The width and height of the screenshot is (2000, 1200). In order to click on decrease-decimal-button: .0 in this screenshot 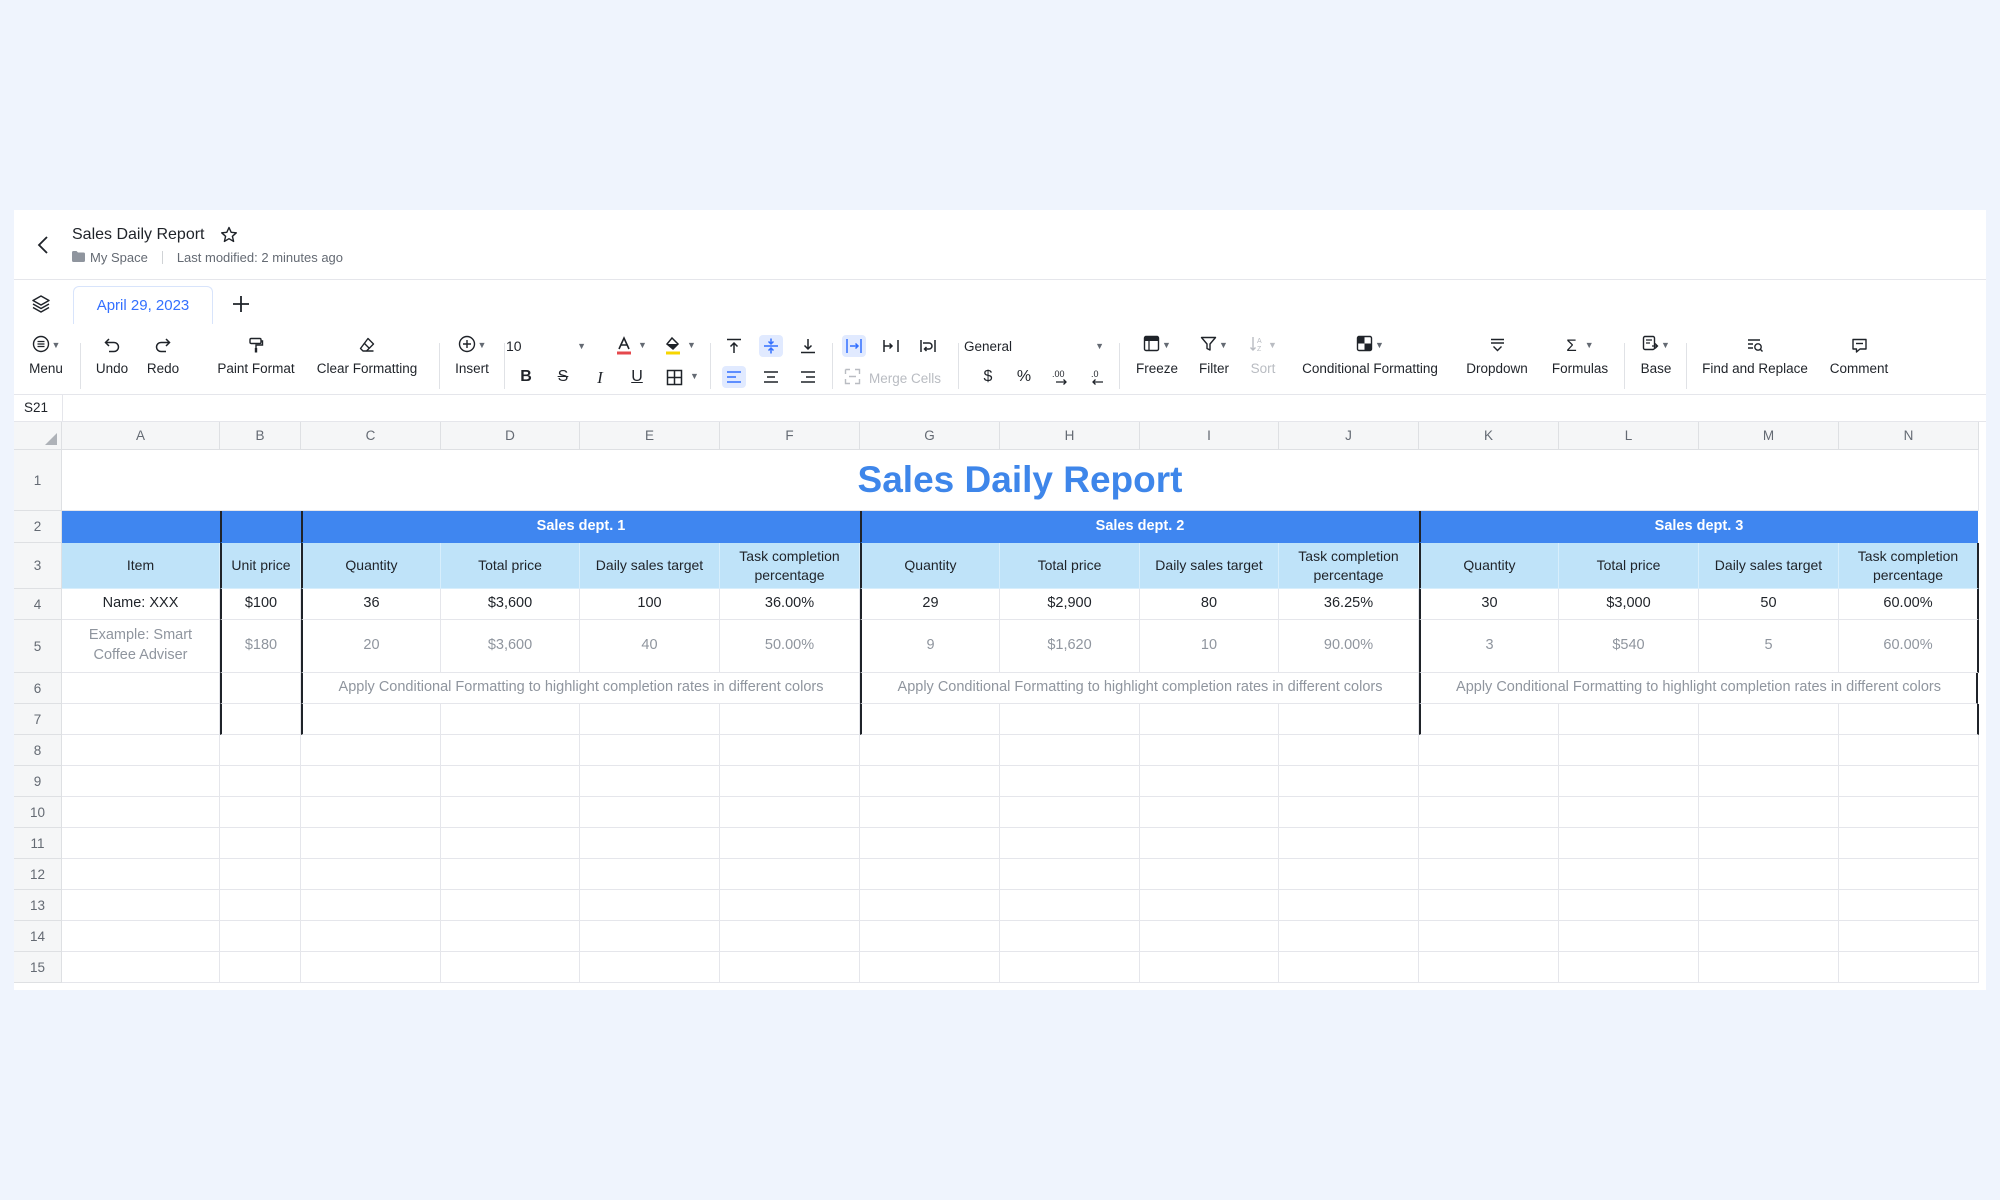, I will do `click(1098, 377)`.